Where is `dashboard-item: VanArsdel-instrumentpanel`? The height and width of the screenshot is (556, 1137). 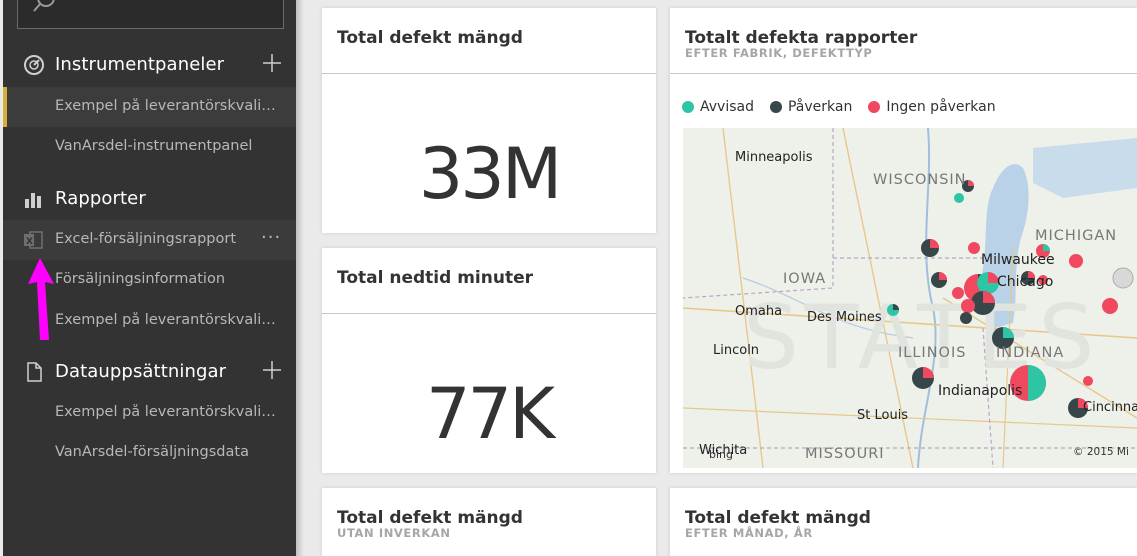 dashboard-item: VanArsdel-instrumentpanel is located at coordinates (149, 147).